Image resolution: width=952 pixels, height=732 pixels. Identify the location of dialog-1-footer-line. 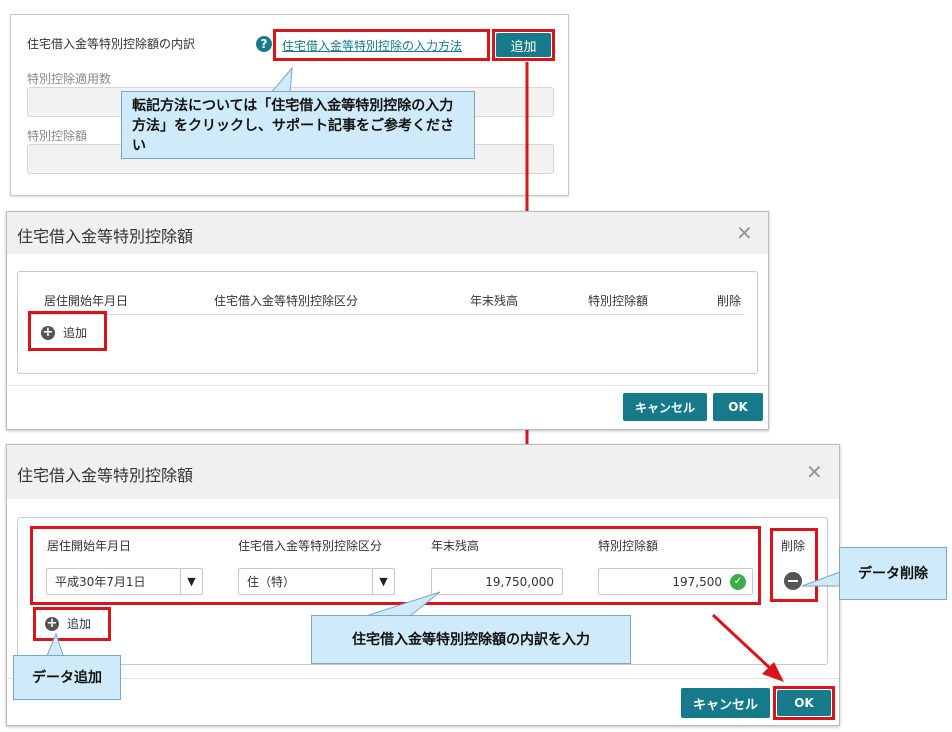
(387, 385).